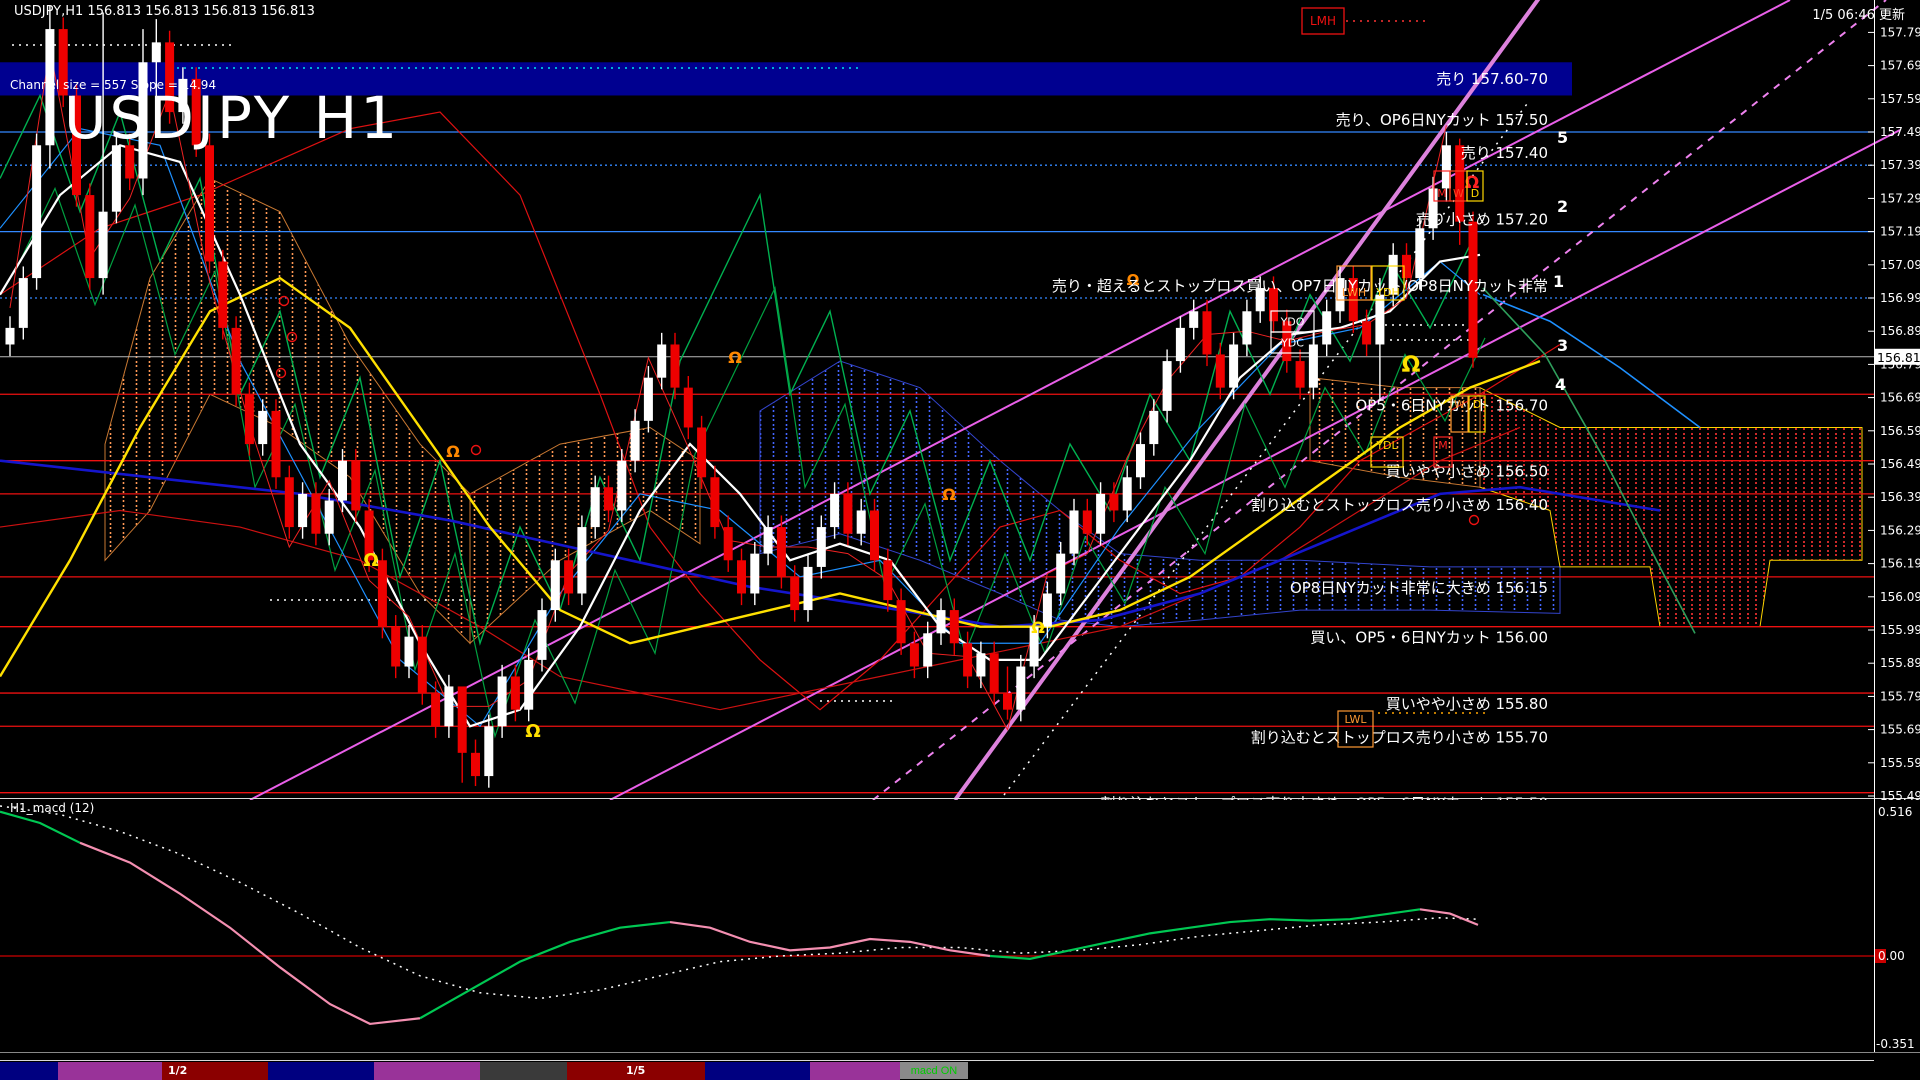  I want to click on price-axis-label: 156.590, so click(1900, 431).